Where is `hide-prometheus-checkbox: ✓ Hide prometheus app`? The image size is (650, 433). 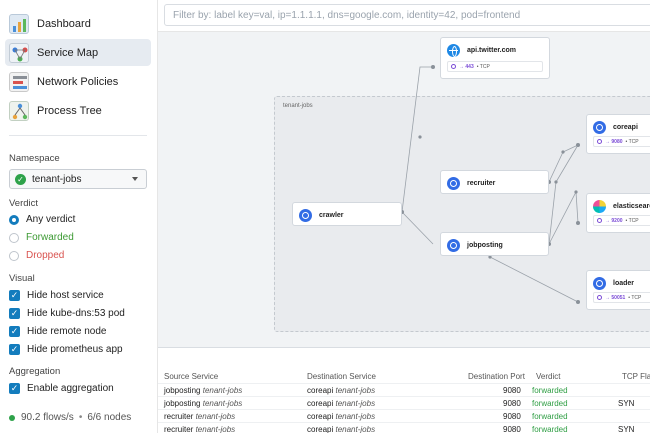 hide-prometheus-checkbox: ✓ Hide prometheus app is located at coordinates (66, 349).